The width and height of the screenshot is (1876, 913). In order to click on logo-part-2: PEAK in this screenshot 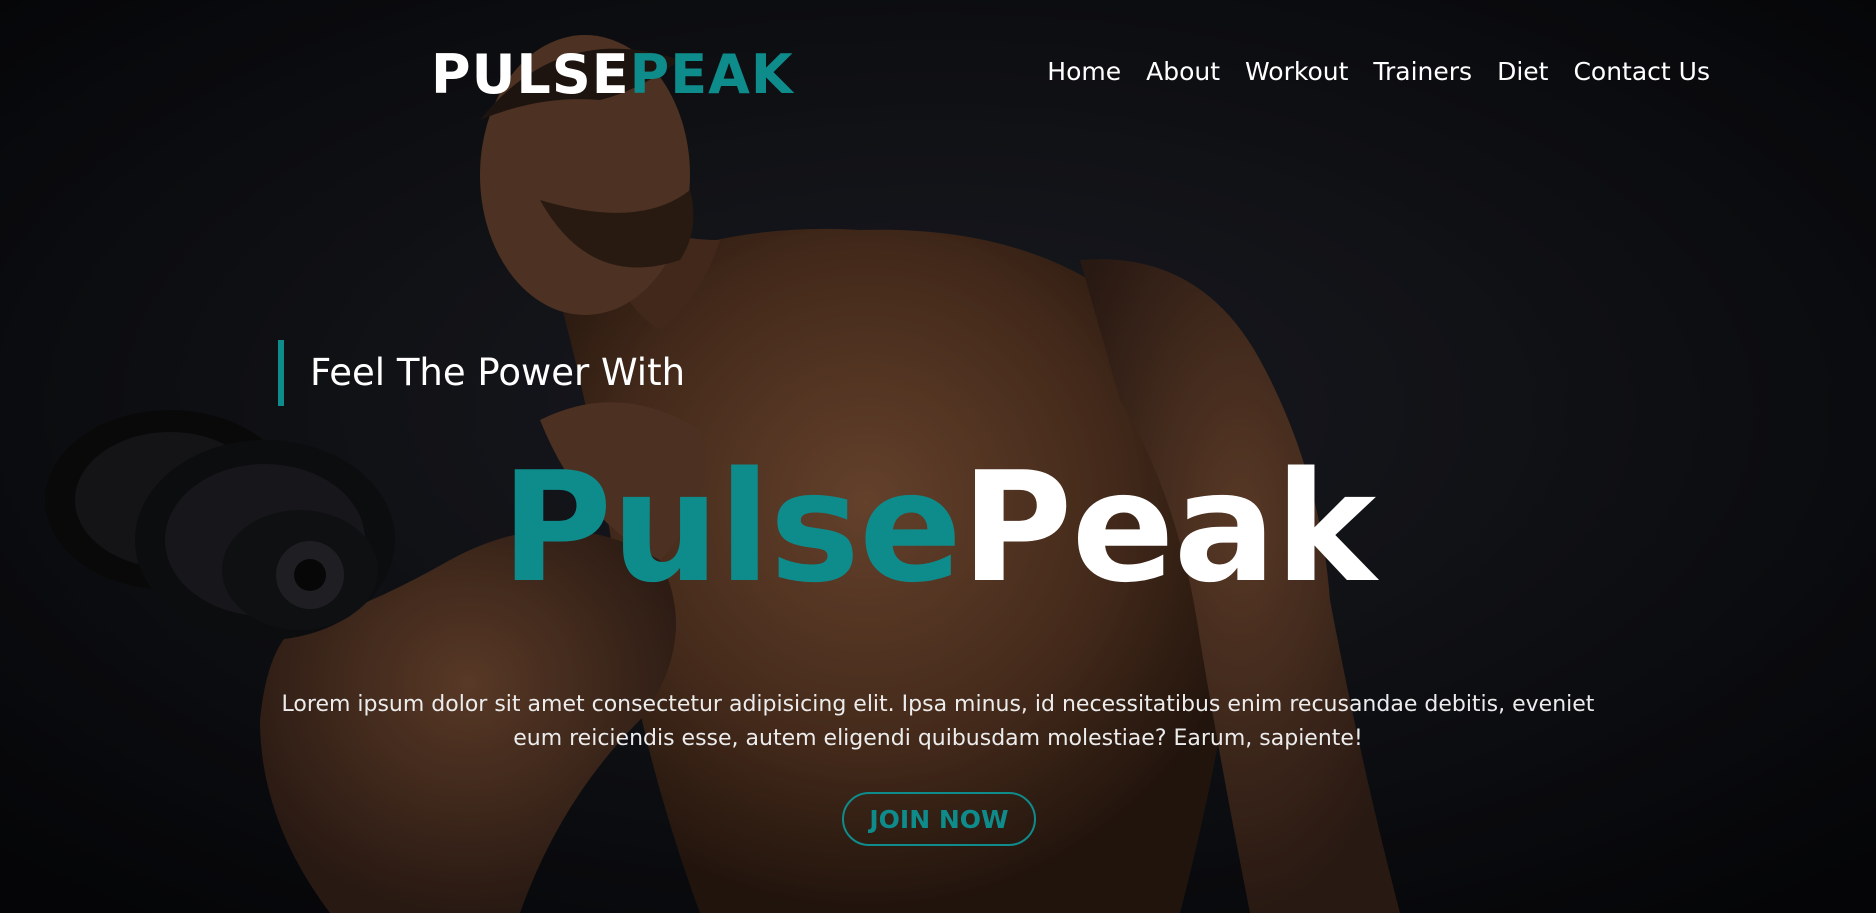, I will do `click(711, 74)`.